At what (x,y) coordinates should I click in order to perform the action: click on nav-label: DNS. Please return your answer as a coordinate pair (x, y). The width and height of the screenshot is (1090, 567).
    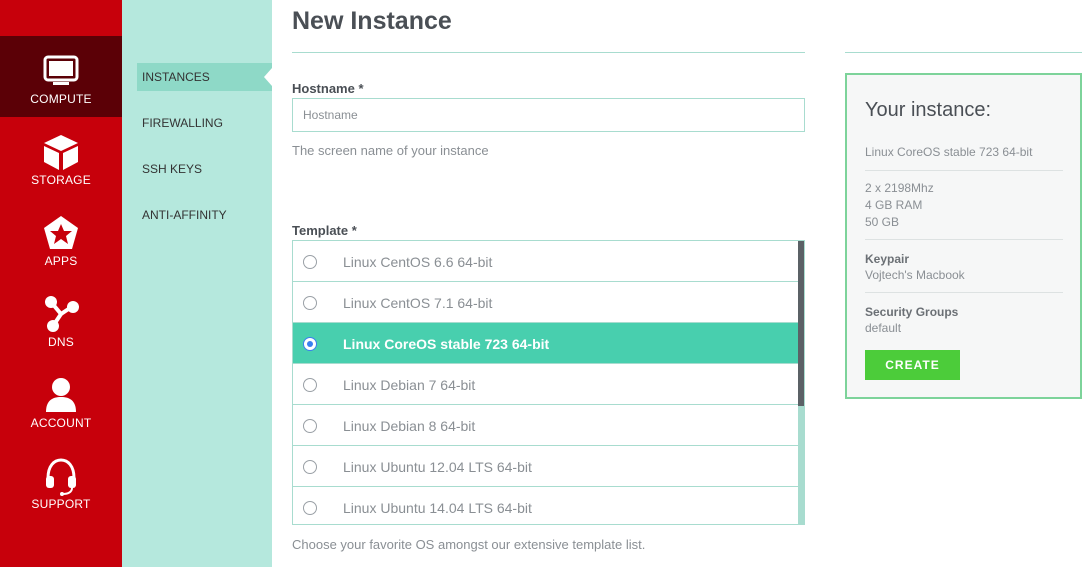
    Looking at the image, I should click on (61, 342).